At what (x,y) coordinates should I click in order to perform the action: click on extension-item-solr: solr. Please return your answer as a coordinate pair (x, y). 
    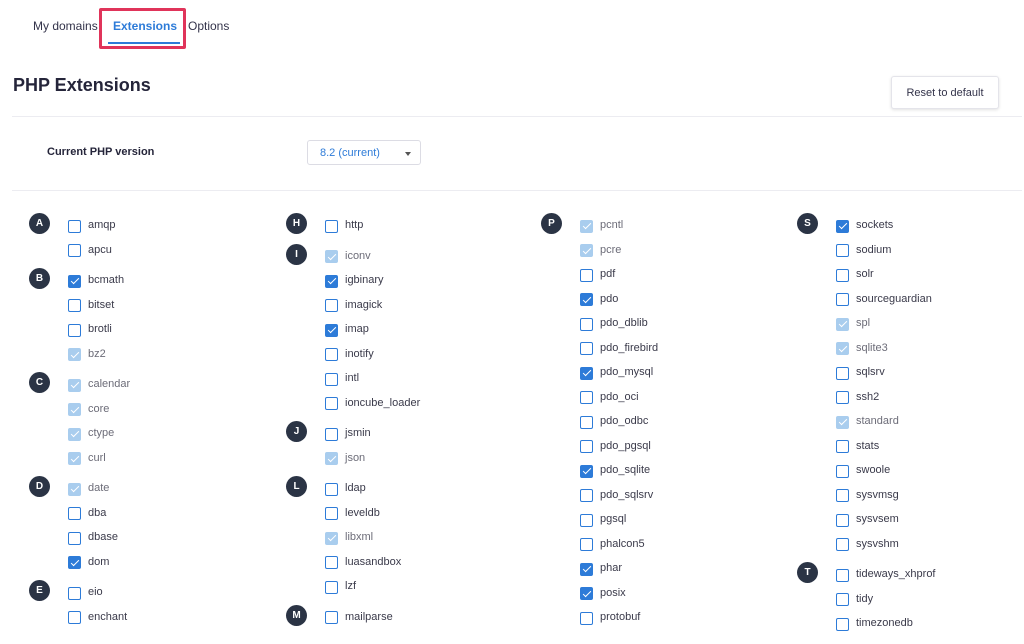
    Looking at the image, I should click on (886, 274).